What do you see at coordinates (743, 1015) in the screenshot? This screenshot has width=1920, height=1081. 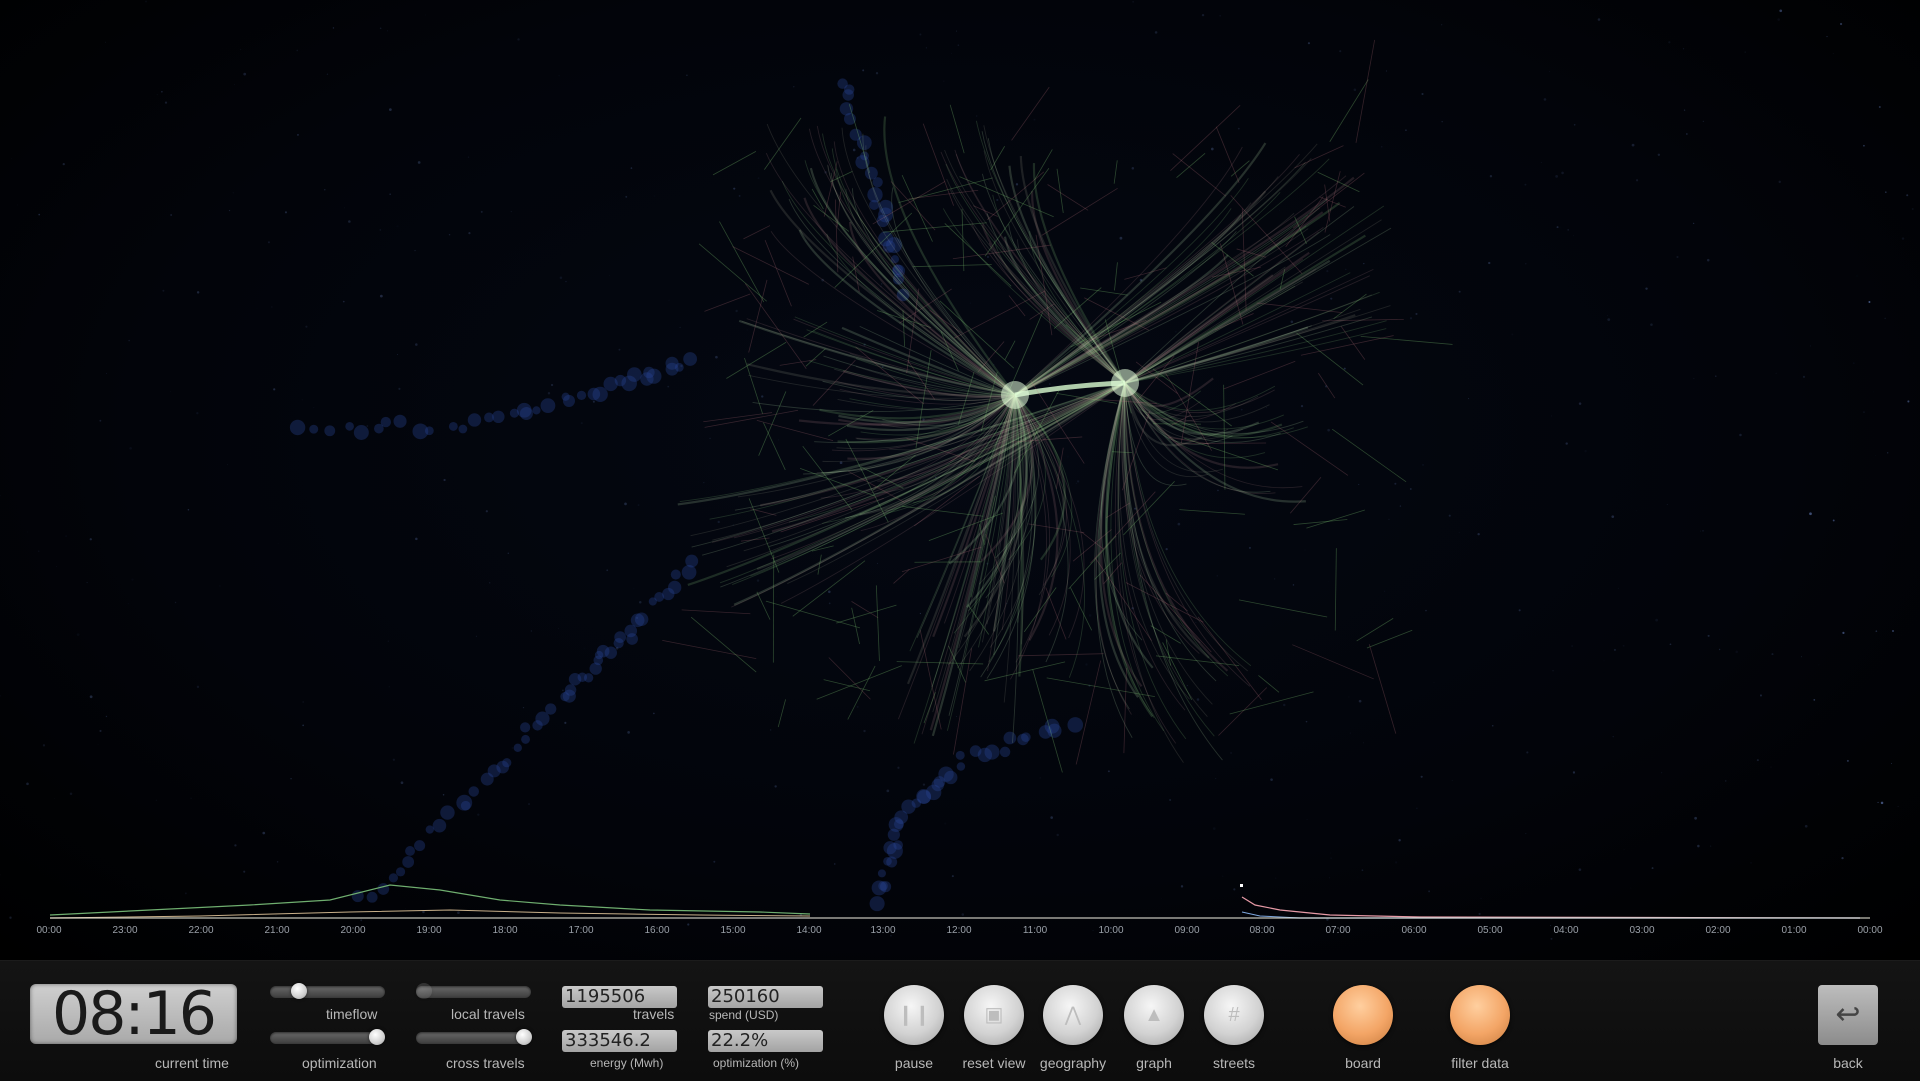 I see `spend-label: spend (USD)` at bounding box center [743, 1015].